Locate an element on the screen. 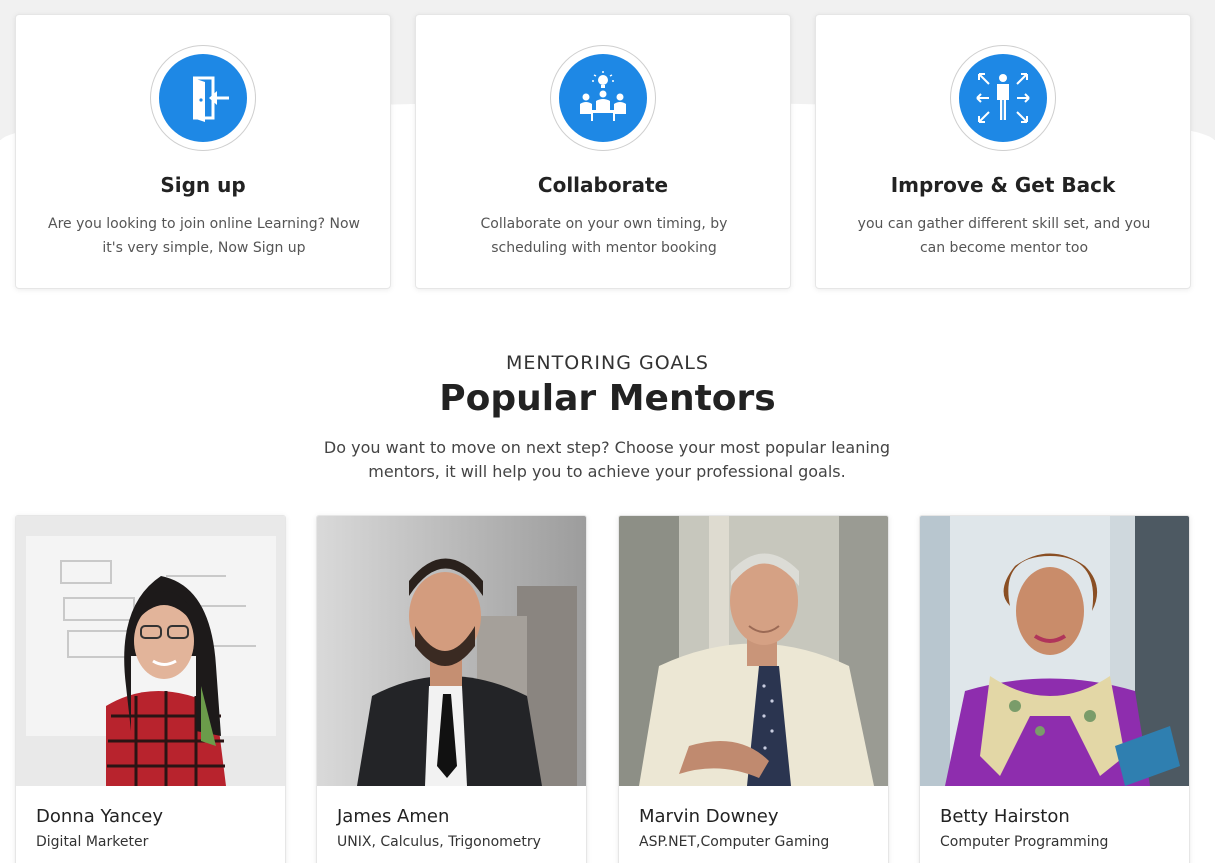 The height and width of the screenshot is (863, 1215). section-title: Popular Mentors is located at coordinates (607, 398).